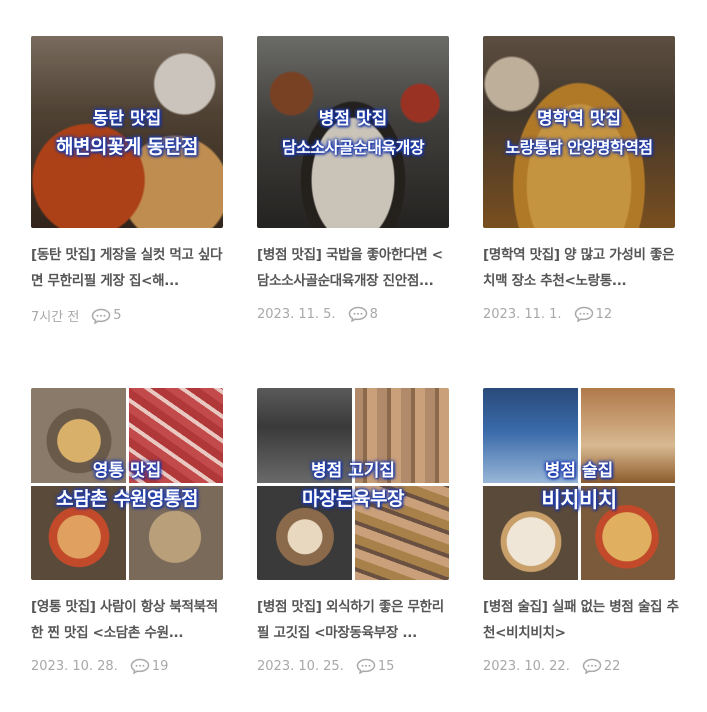  I want to click on post-date: 7시간 전, so click(55, 317).